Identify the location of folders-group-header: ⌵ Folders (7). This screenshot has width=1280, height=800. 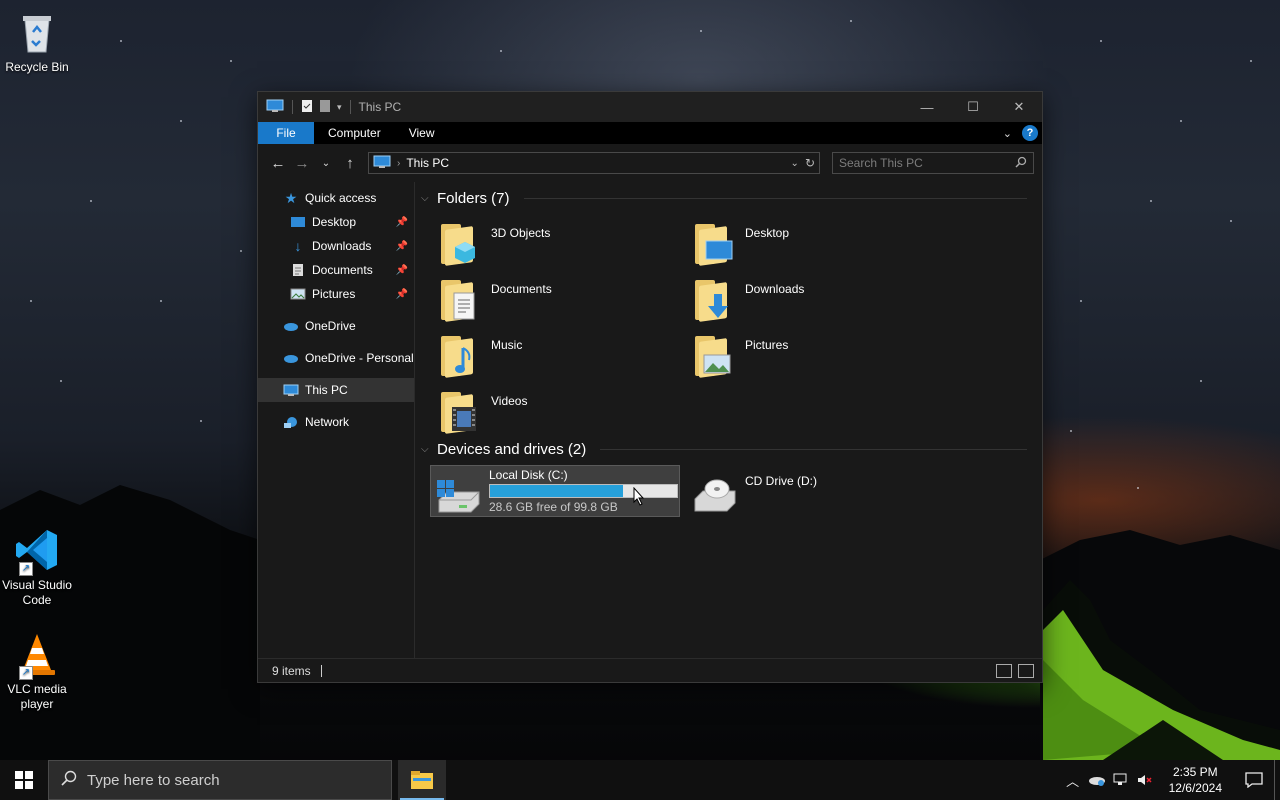
(724, 198).